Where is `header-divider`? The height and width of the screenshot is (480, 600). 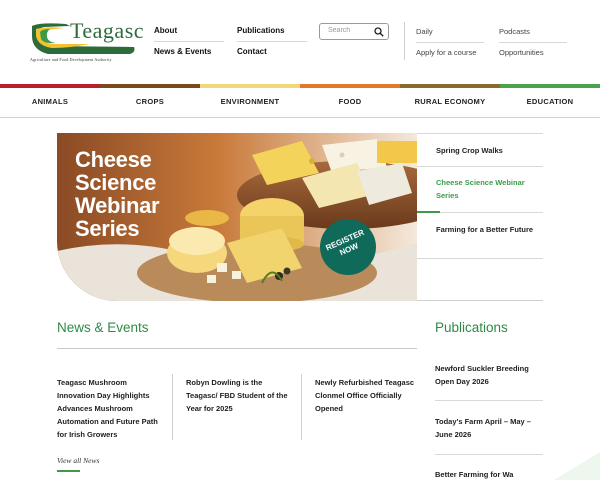 header-divider is located at coordinates (404, 41).